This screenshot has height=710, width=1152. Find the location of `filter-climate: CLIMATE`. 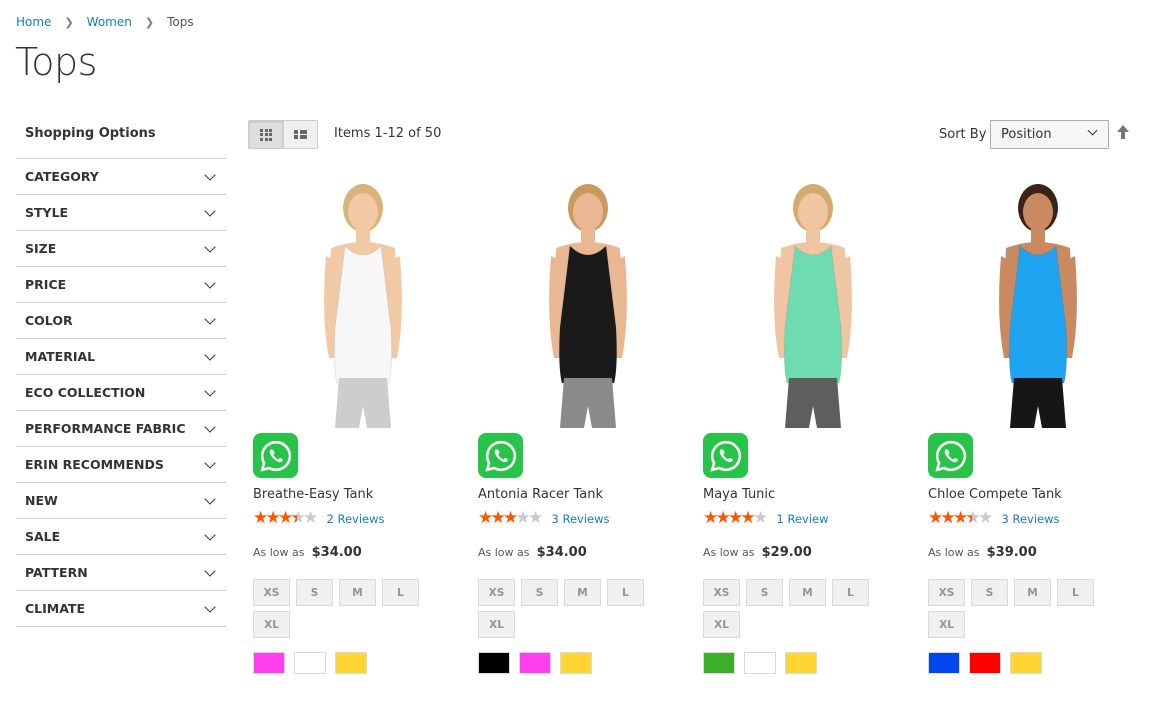

filter-climate: CLIMATE is located at coordinates (121, 609).